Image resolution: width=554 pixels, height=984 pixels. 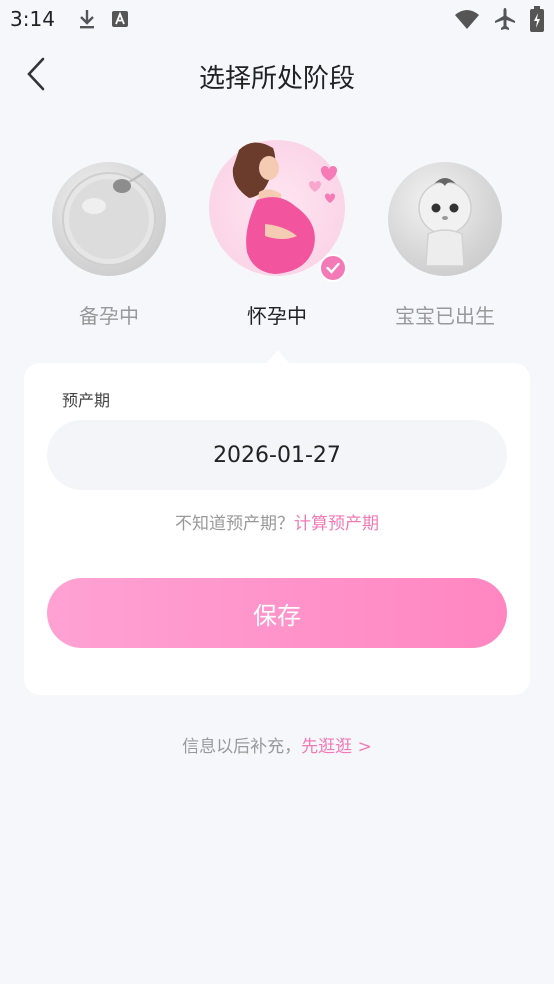 I want to click on baby-icon, so click(x=445, y=222).